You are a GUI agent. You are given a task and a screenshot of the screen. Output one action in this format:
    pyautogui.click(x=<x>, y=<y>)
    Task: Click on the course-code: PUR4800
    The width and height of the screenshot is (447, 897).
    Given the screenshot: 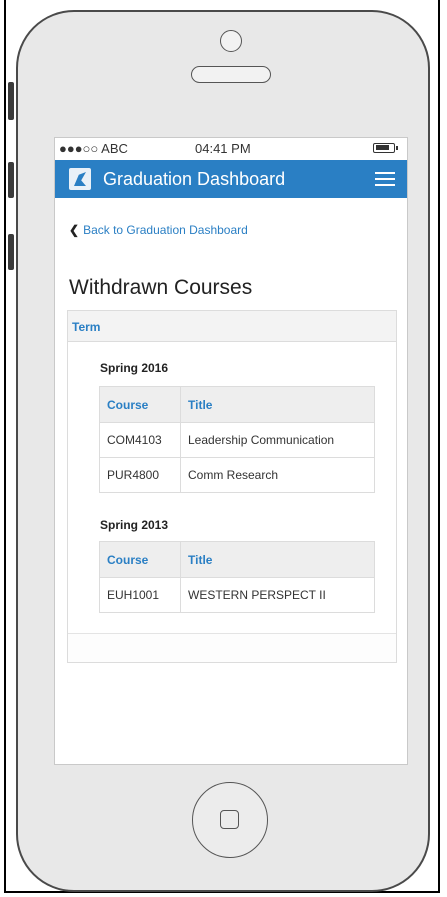 What is the action you would take?
    pyautogui.click(x=140, y=475)
    